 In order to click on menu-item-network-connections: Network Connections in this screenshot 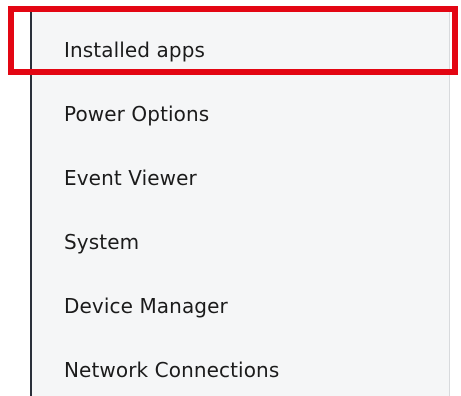, I will do `click(240, 368)`.